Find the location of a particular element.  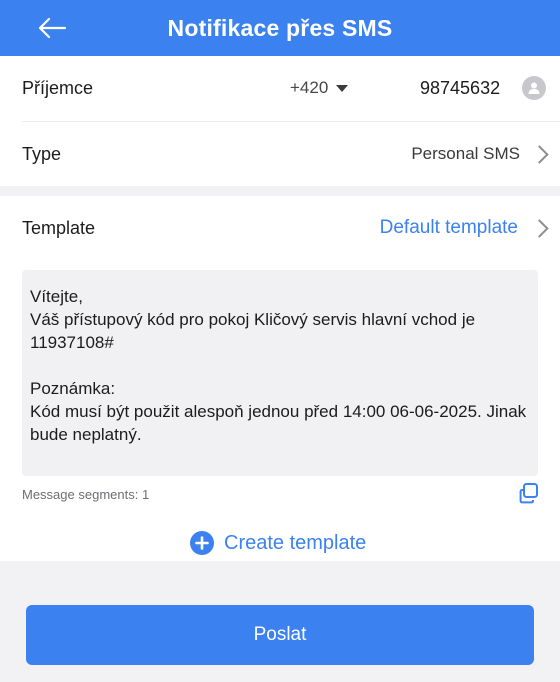

create-template-button: Create template is located at coordinates (278, 543).